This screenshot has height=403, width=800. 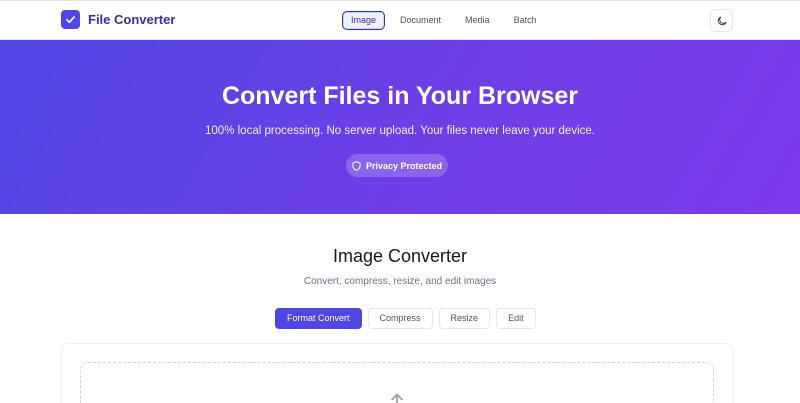 I want to click on main-nav: Image Document Media Batch, so click(x=447, y=20).